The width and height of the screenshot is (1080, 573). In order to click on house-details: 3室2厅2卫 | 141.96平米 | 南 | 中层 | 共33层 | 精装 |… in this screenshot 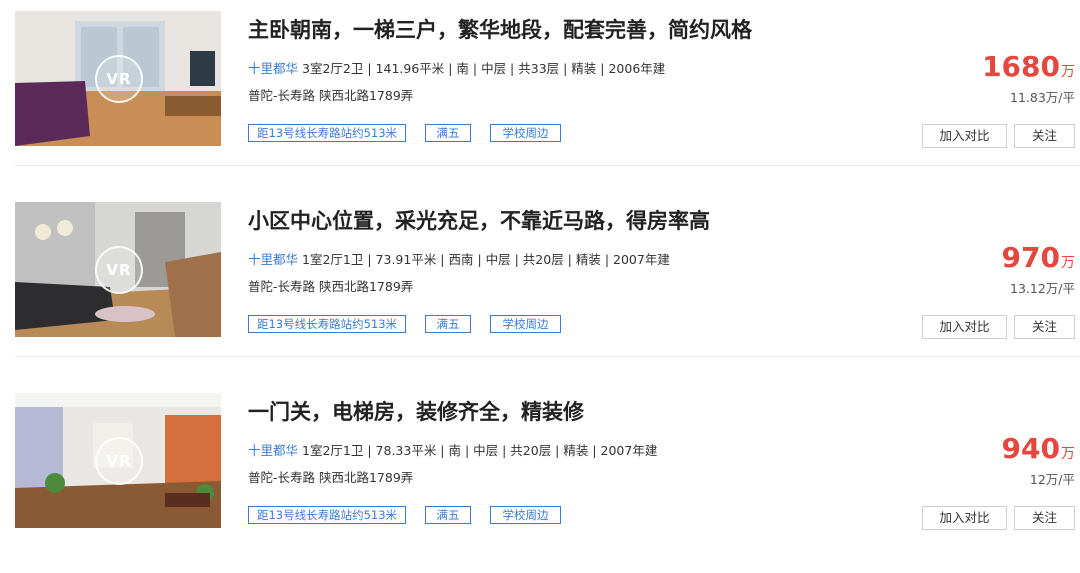, I will do `click(484, 68)`.